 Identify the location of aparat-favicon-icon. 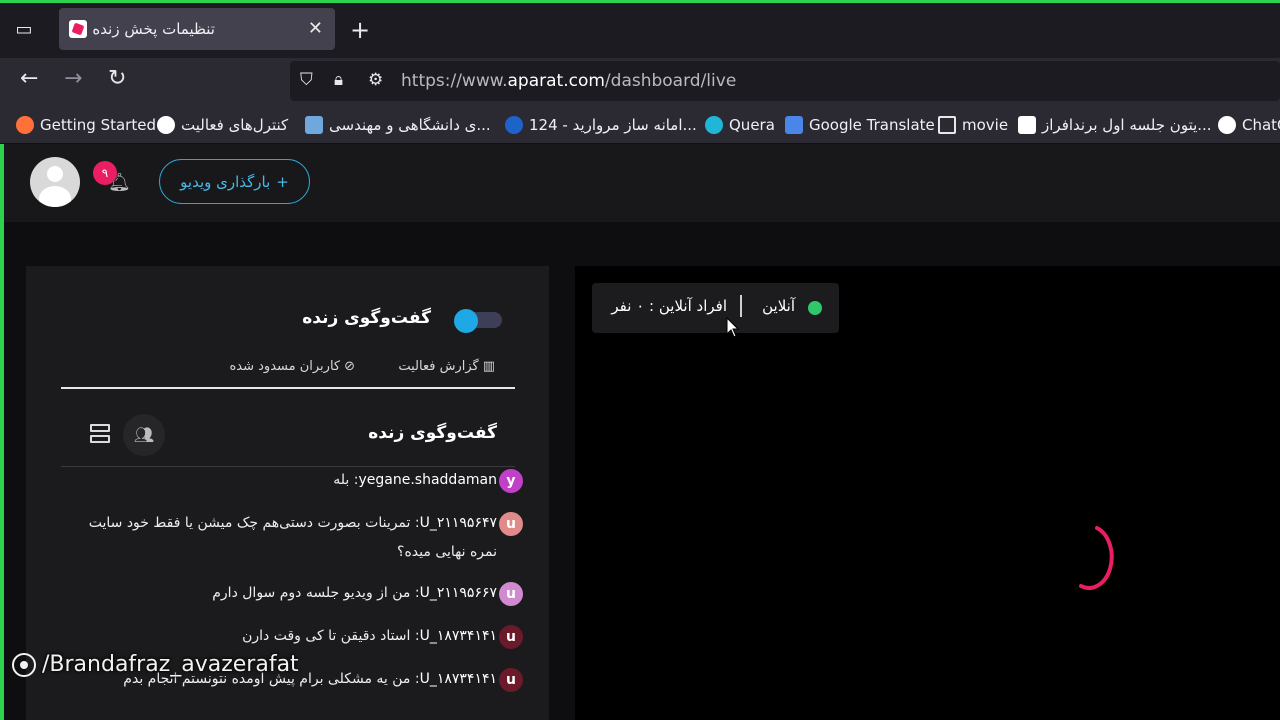
(78, 29).